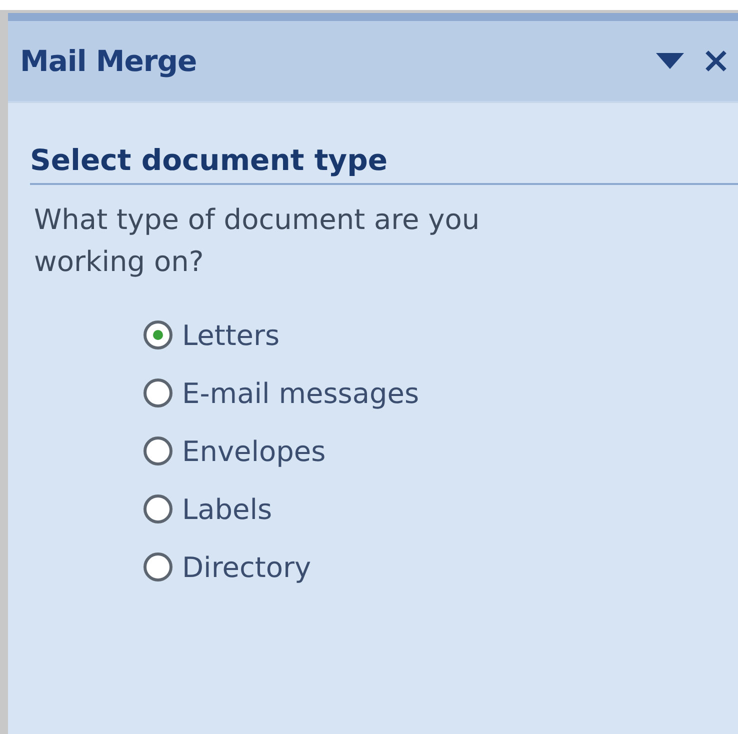 The image size is (738, 734). What do you see at coordinates (716, 61) in the screenshot?
I see `close-icon` at bounding box center [716, 61].